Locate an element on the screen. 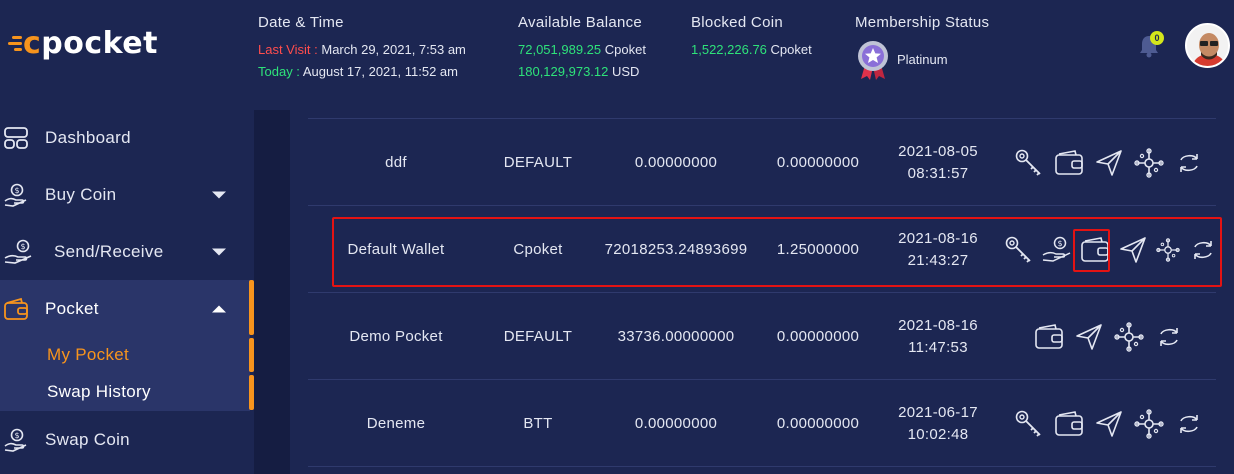  brand-logo: cpocket is located at coordinates (83, 43).